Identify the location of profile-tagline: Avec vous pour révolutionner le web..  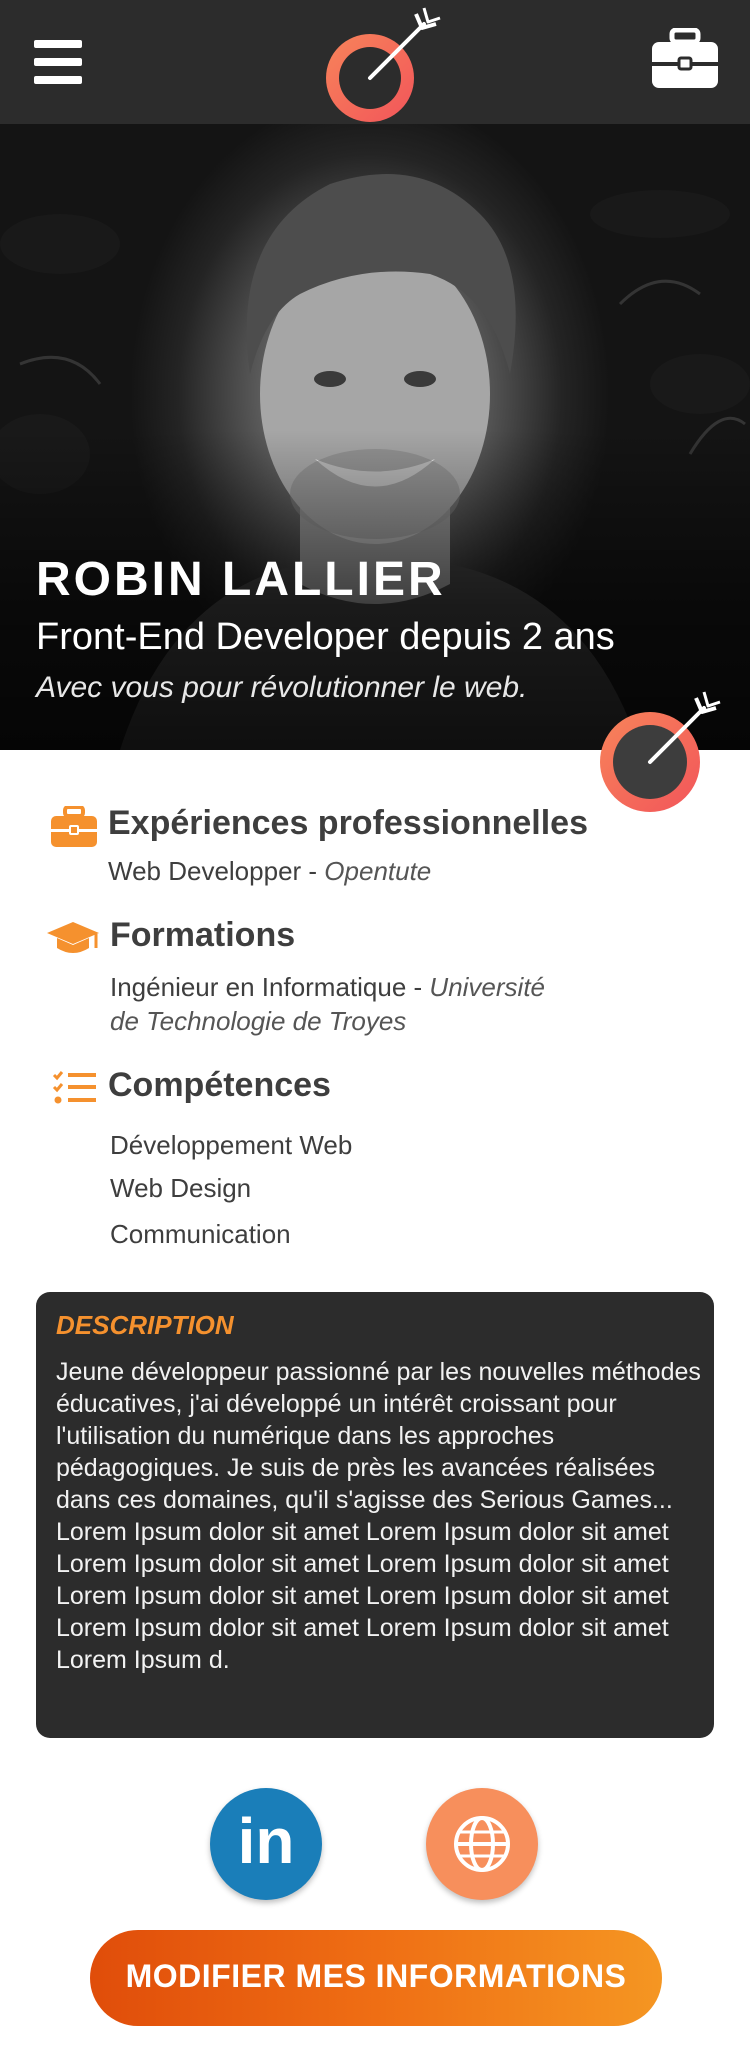
(282, 687).